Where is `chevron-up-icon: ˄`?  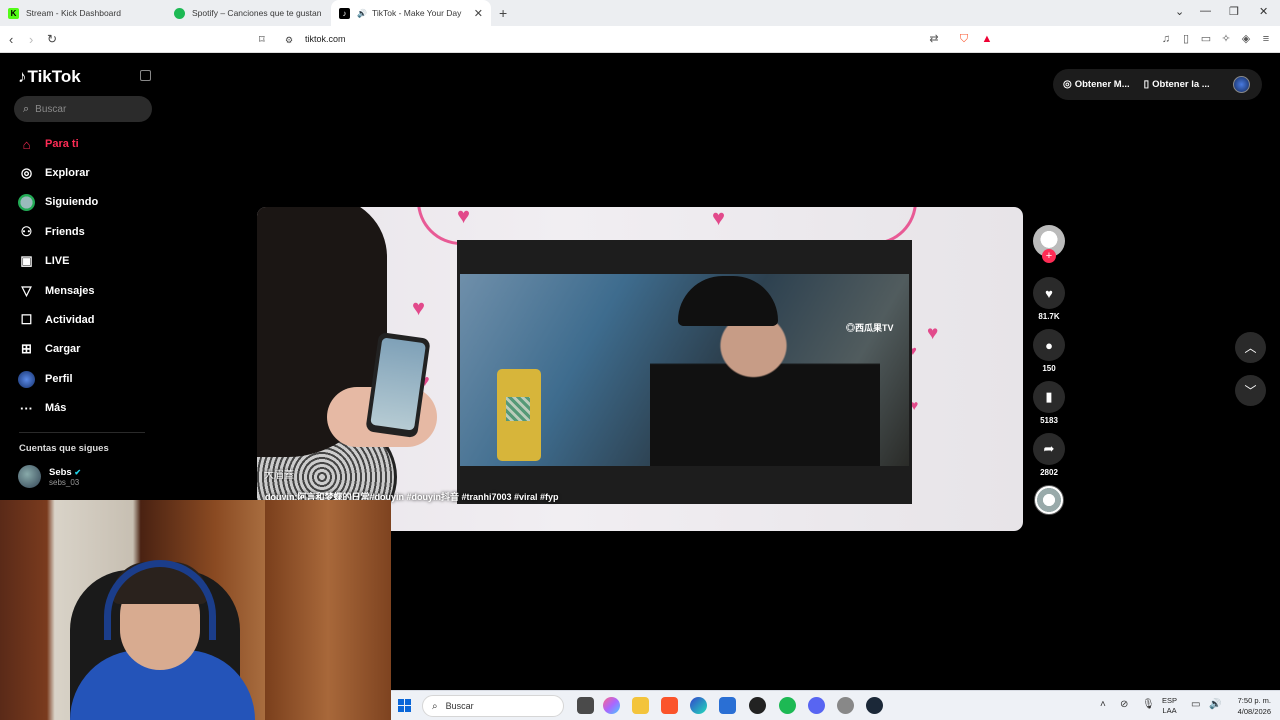 chevron-up-icon: ˄ is located at coordinates (1103, 704).